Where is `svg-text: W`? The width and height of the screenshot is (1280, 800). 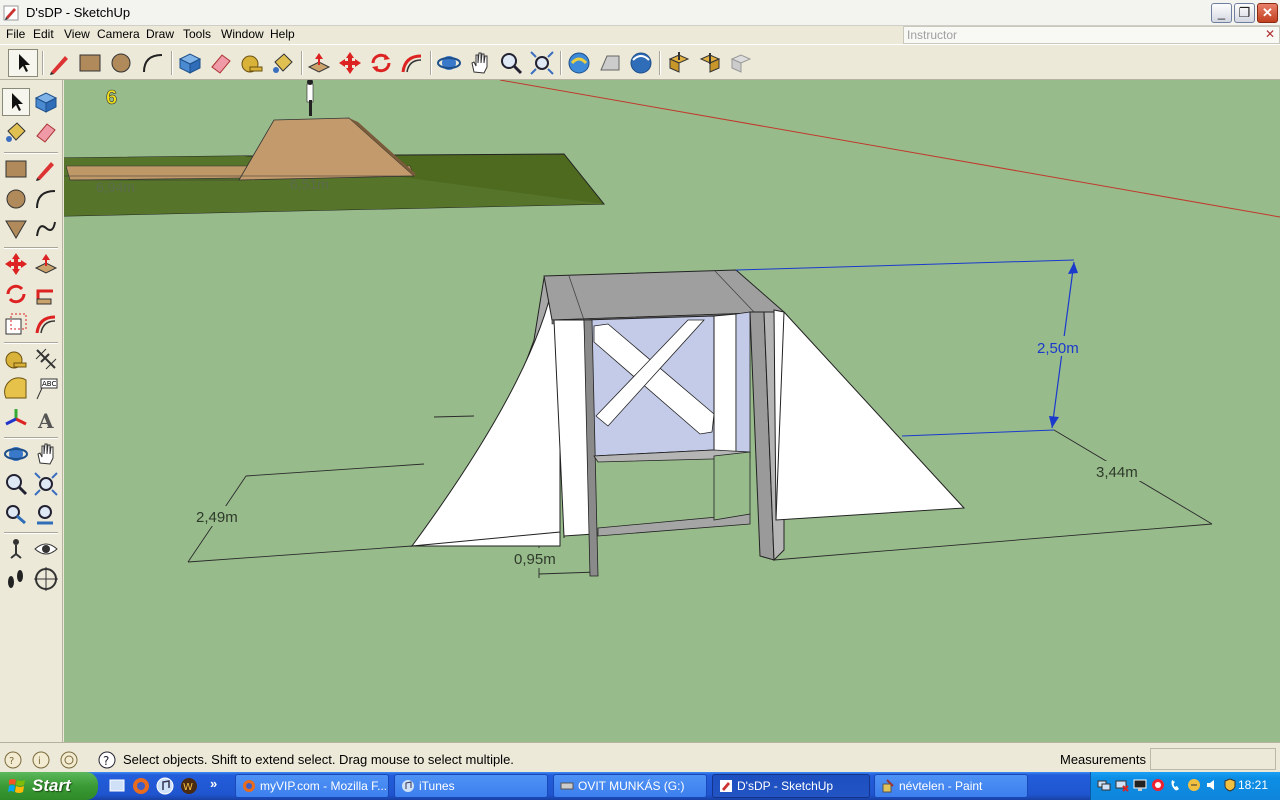
svg-text: W is located at coordinates (188, 787).